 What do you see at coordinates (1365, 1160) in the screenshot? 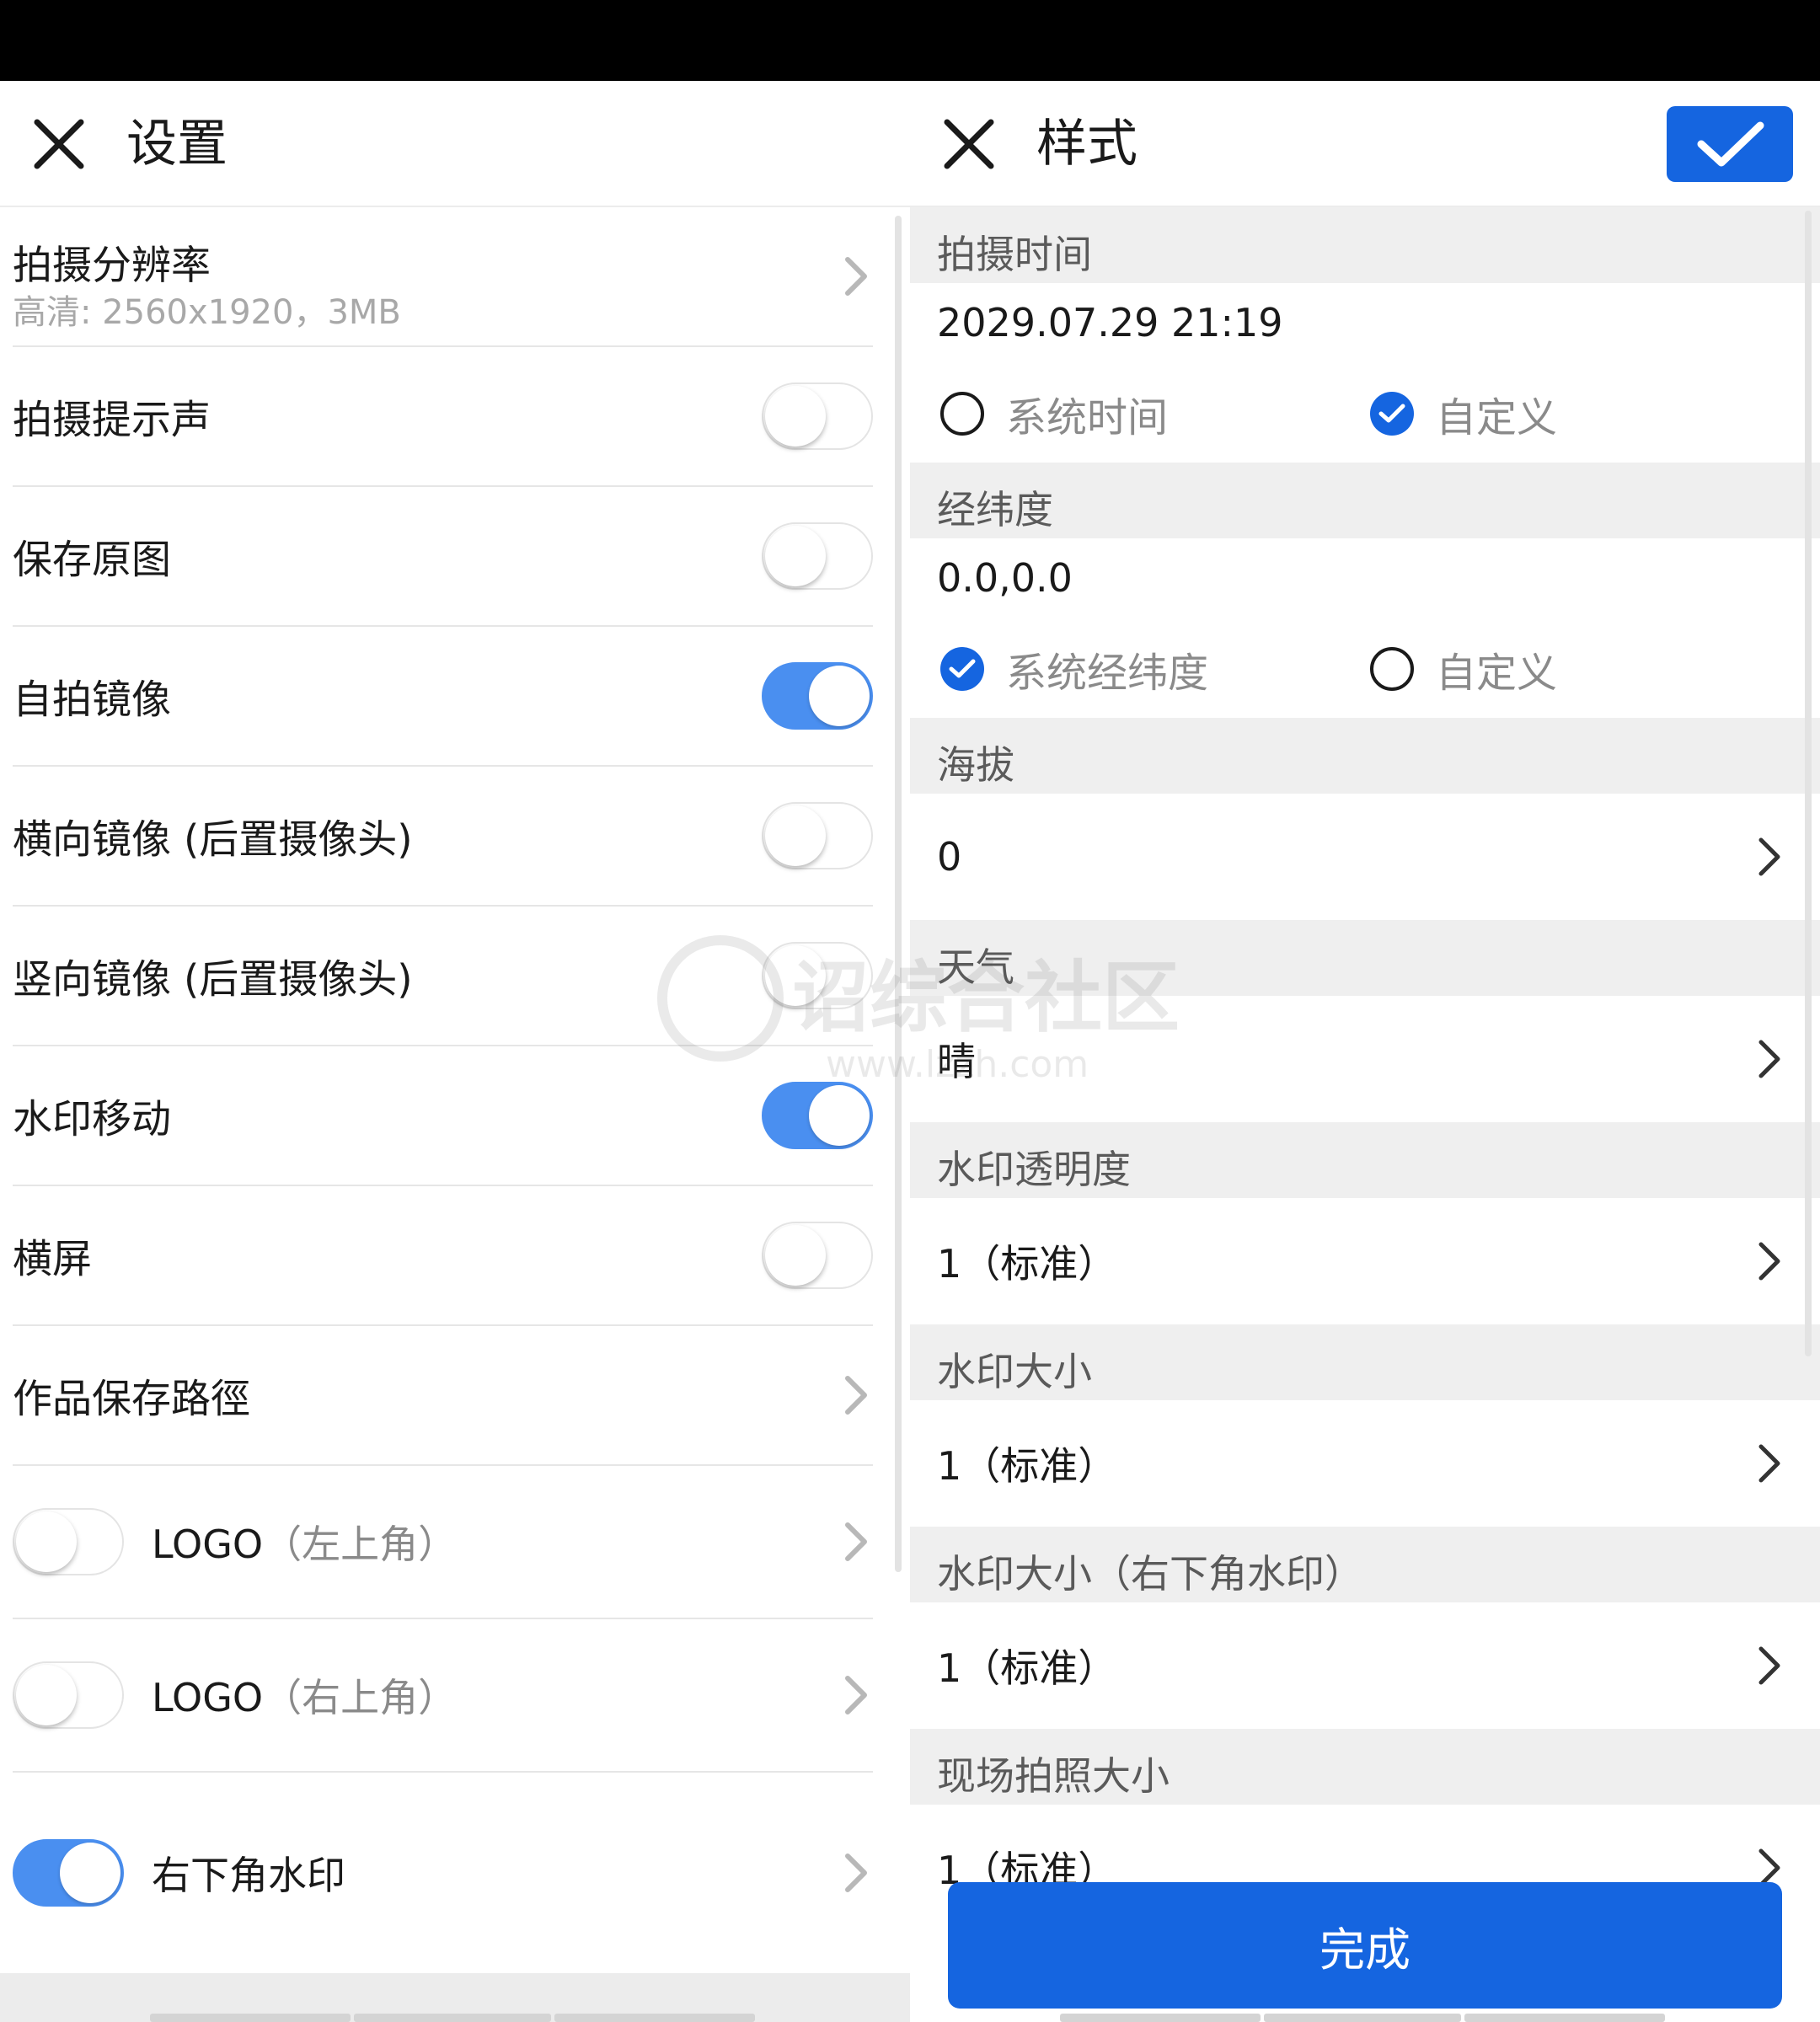
I see `section-header-opacity: 水印透明度` at bounding box center [1365, 1160].